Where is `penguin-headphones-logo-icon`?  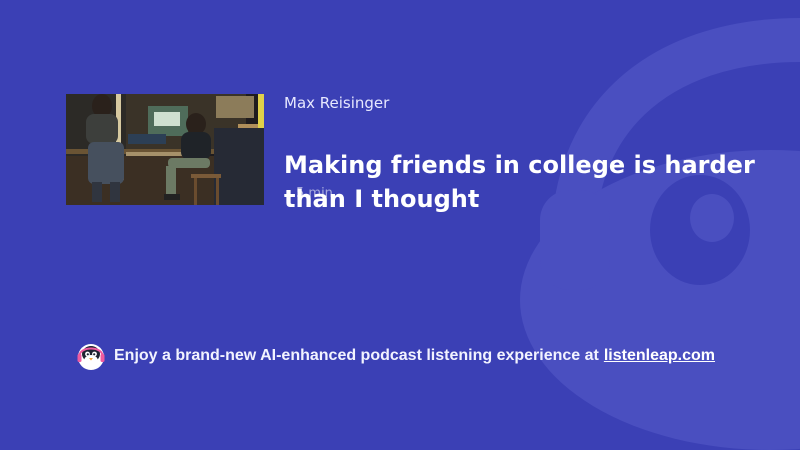 penguin-headphones-logo-icon is located at coordinates (91, 357).